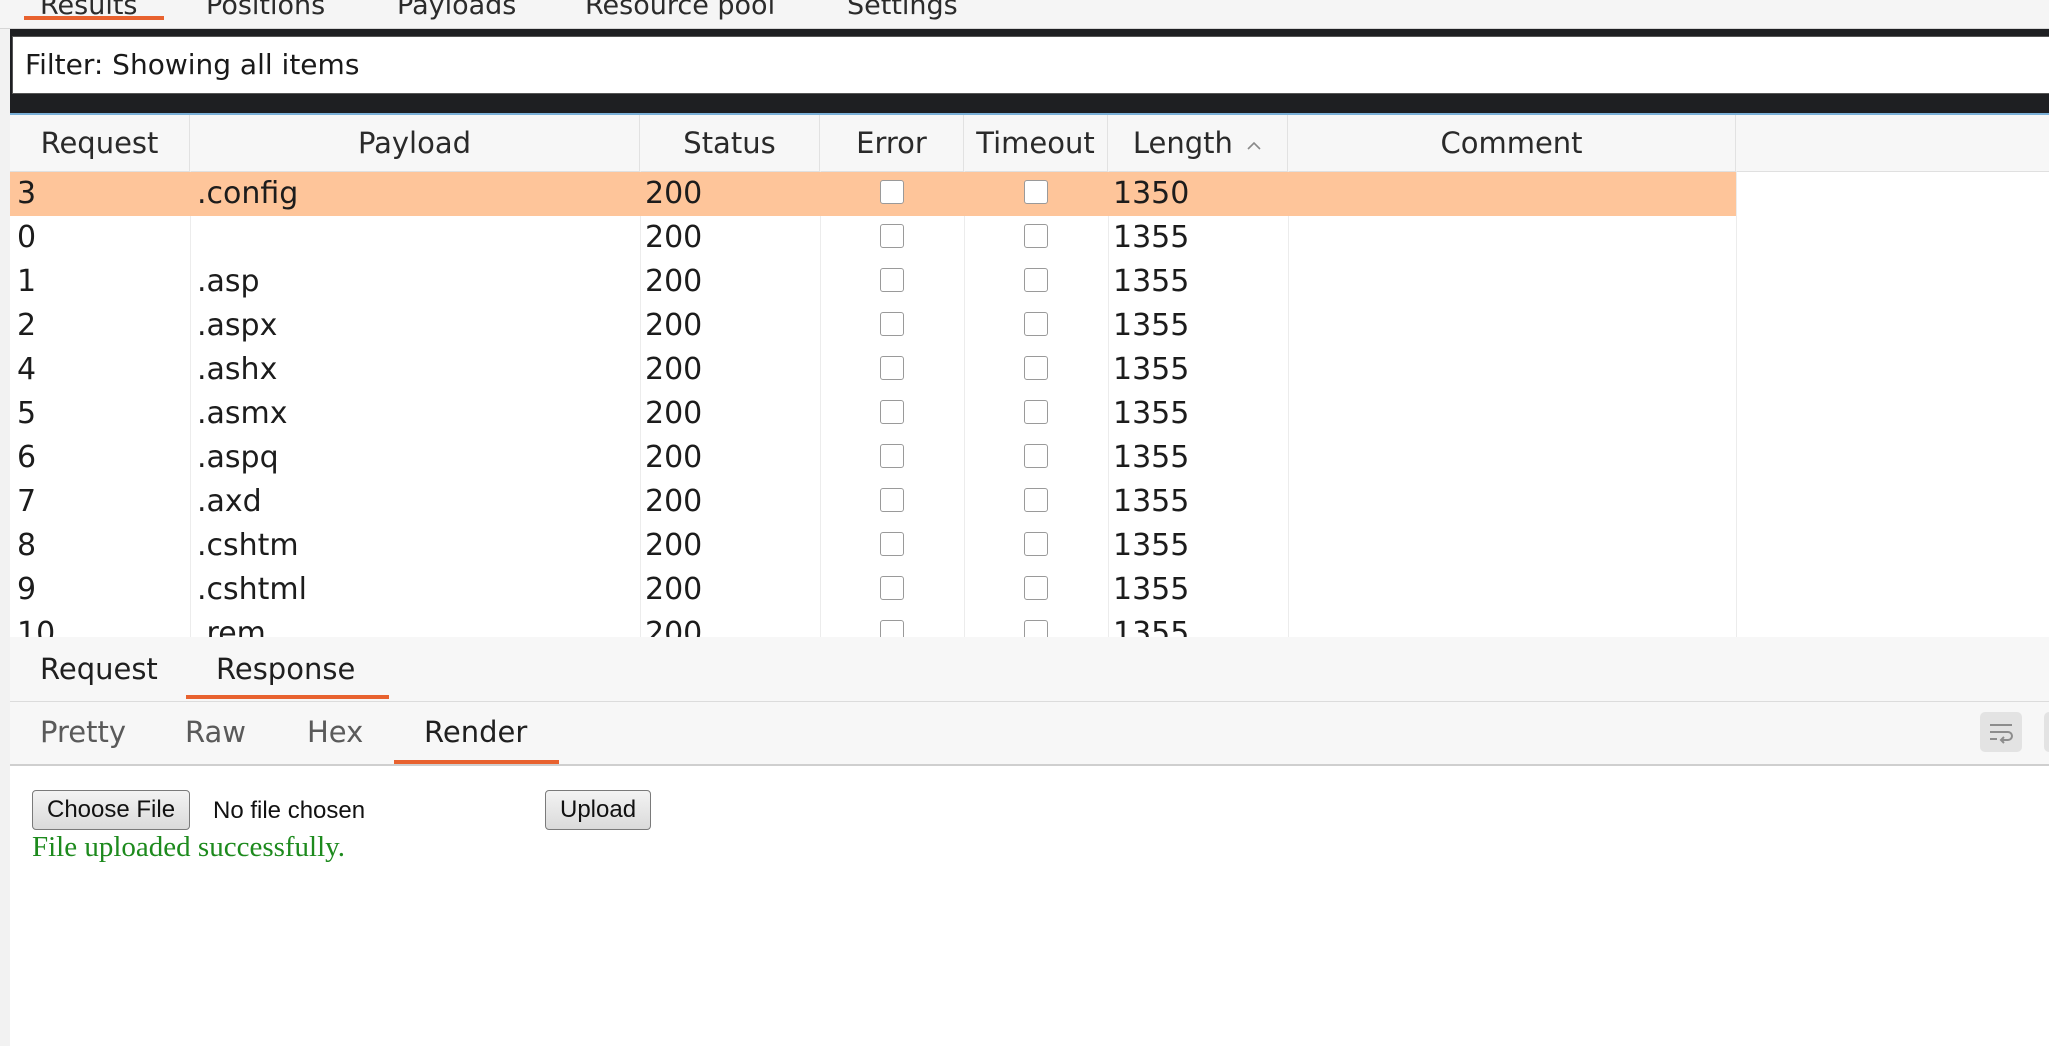 The height and width of the screenshot is (1046, 2049). I want to click on table-row: 6 .aspq 200 1355, so click(873, 458).